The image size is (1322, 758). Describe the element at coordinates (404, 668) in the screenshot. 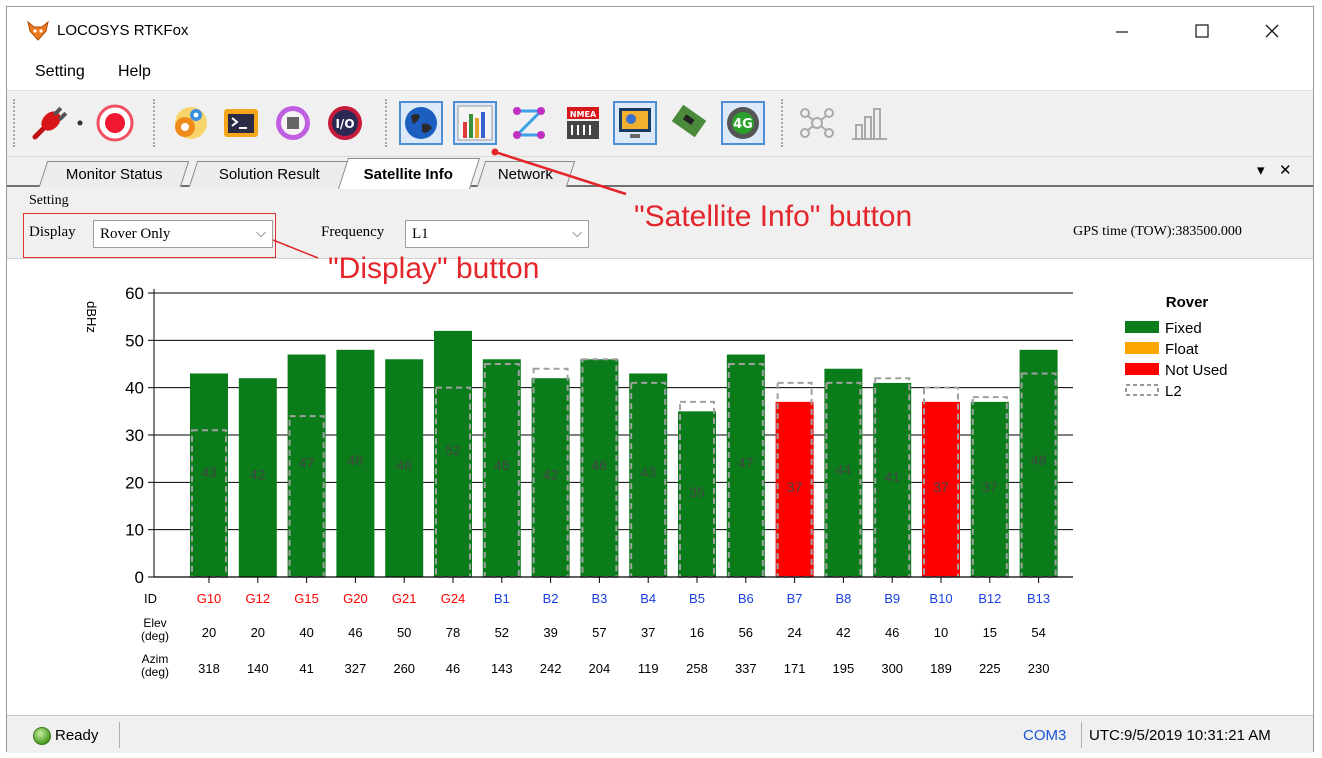

I see `azimuth-value: 260` at that location.